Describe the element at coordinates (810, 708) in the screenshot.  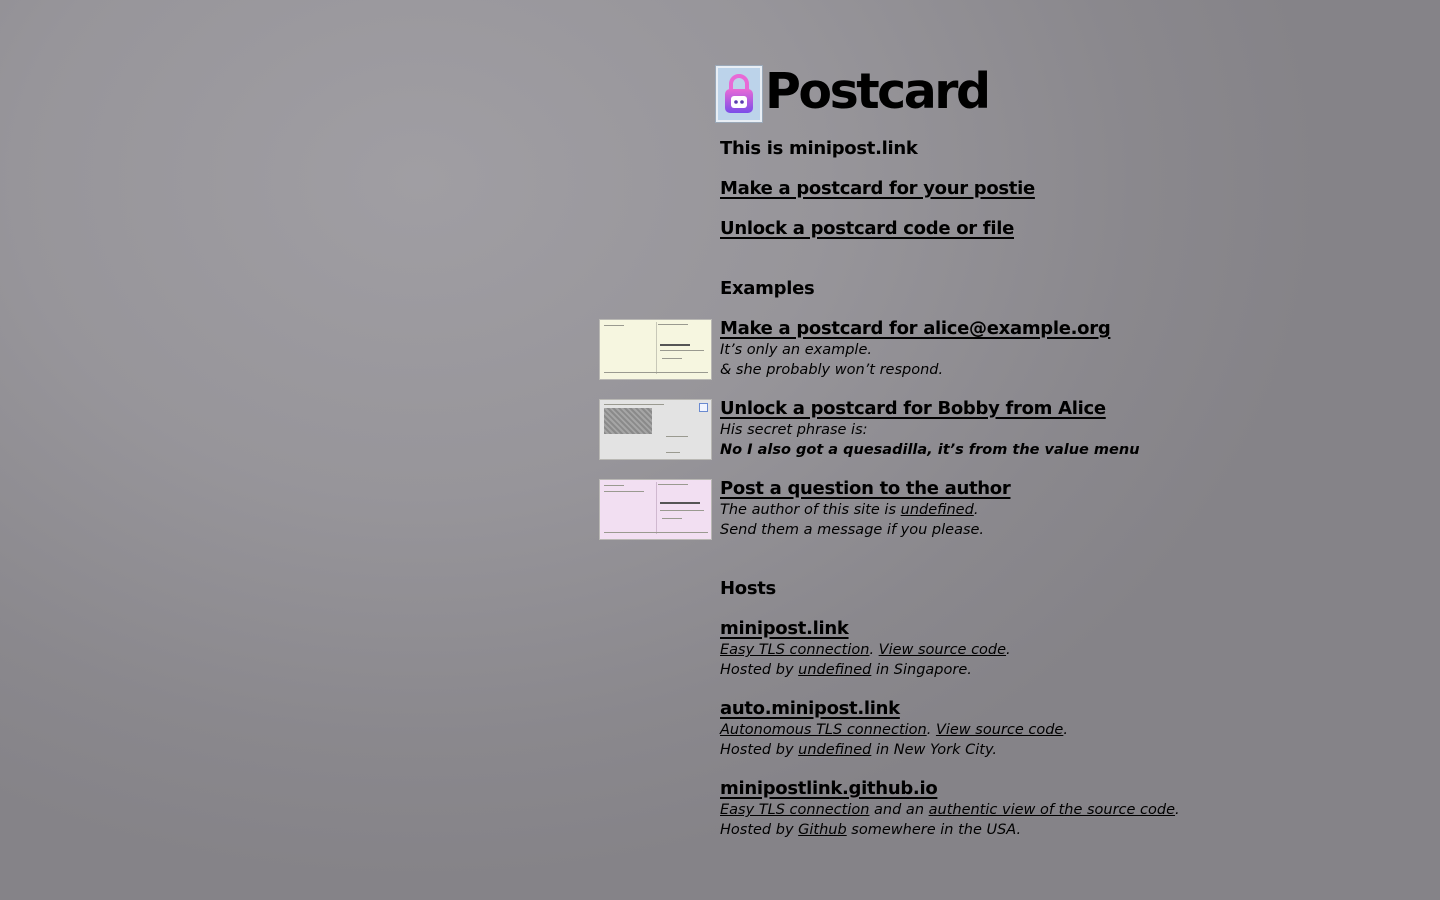
I see `host-link-auto-minipost: auto.minipost.link` at that location.